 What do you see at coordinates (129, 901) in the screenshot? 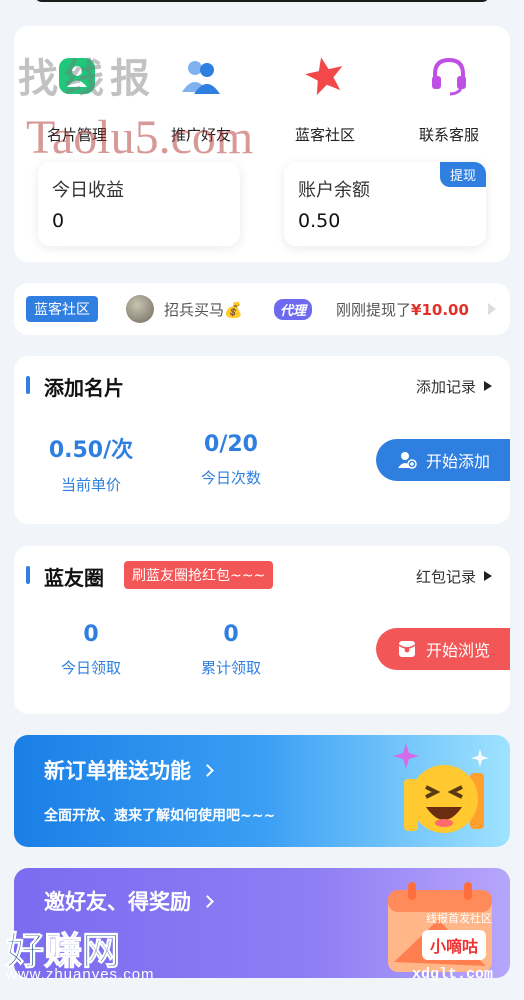
I see `banner-title: 邀好友、得奖励` at bounding box center [129, 901].